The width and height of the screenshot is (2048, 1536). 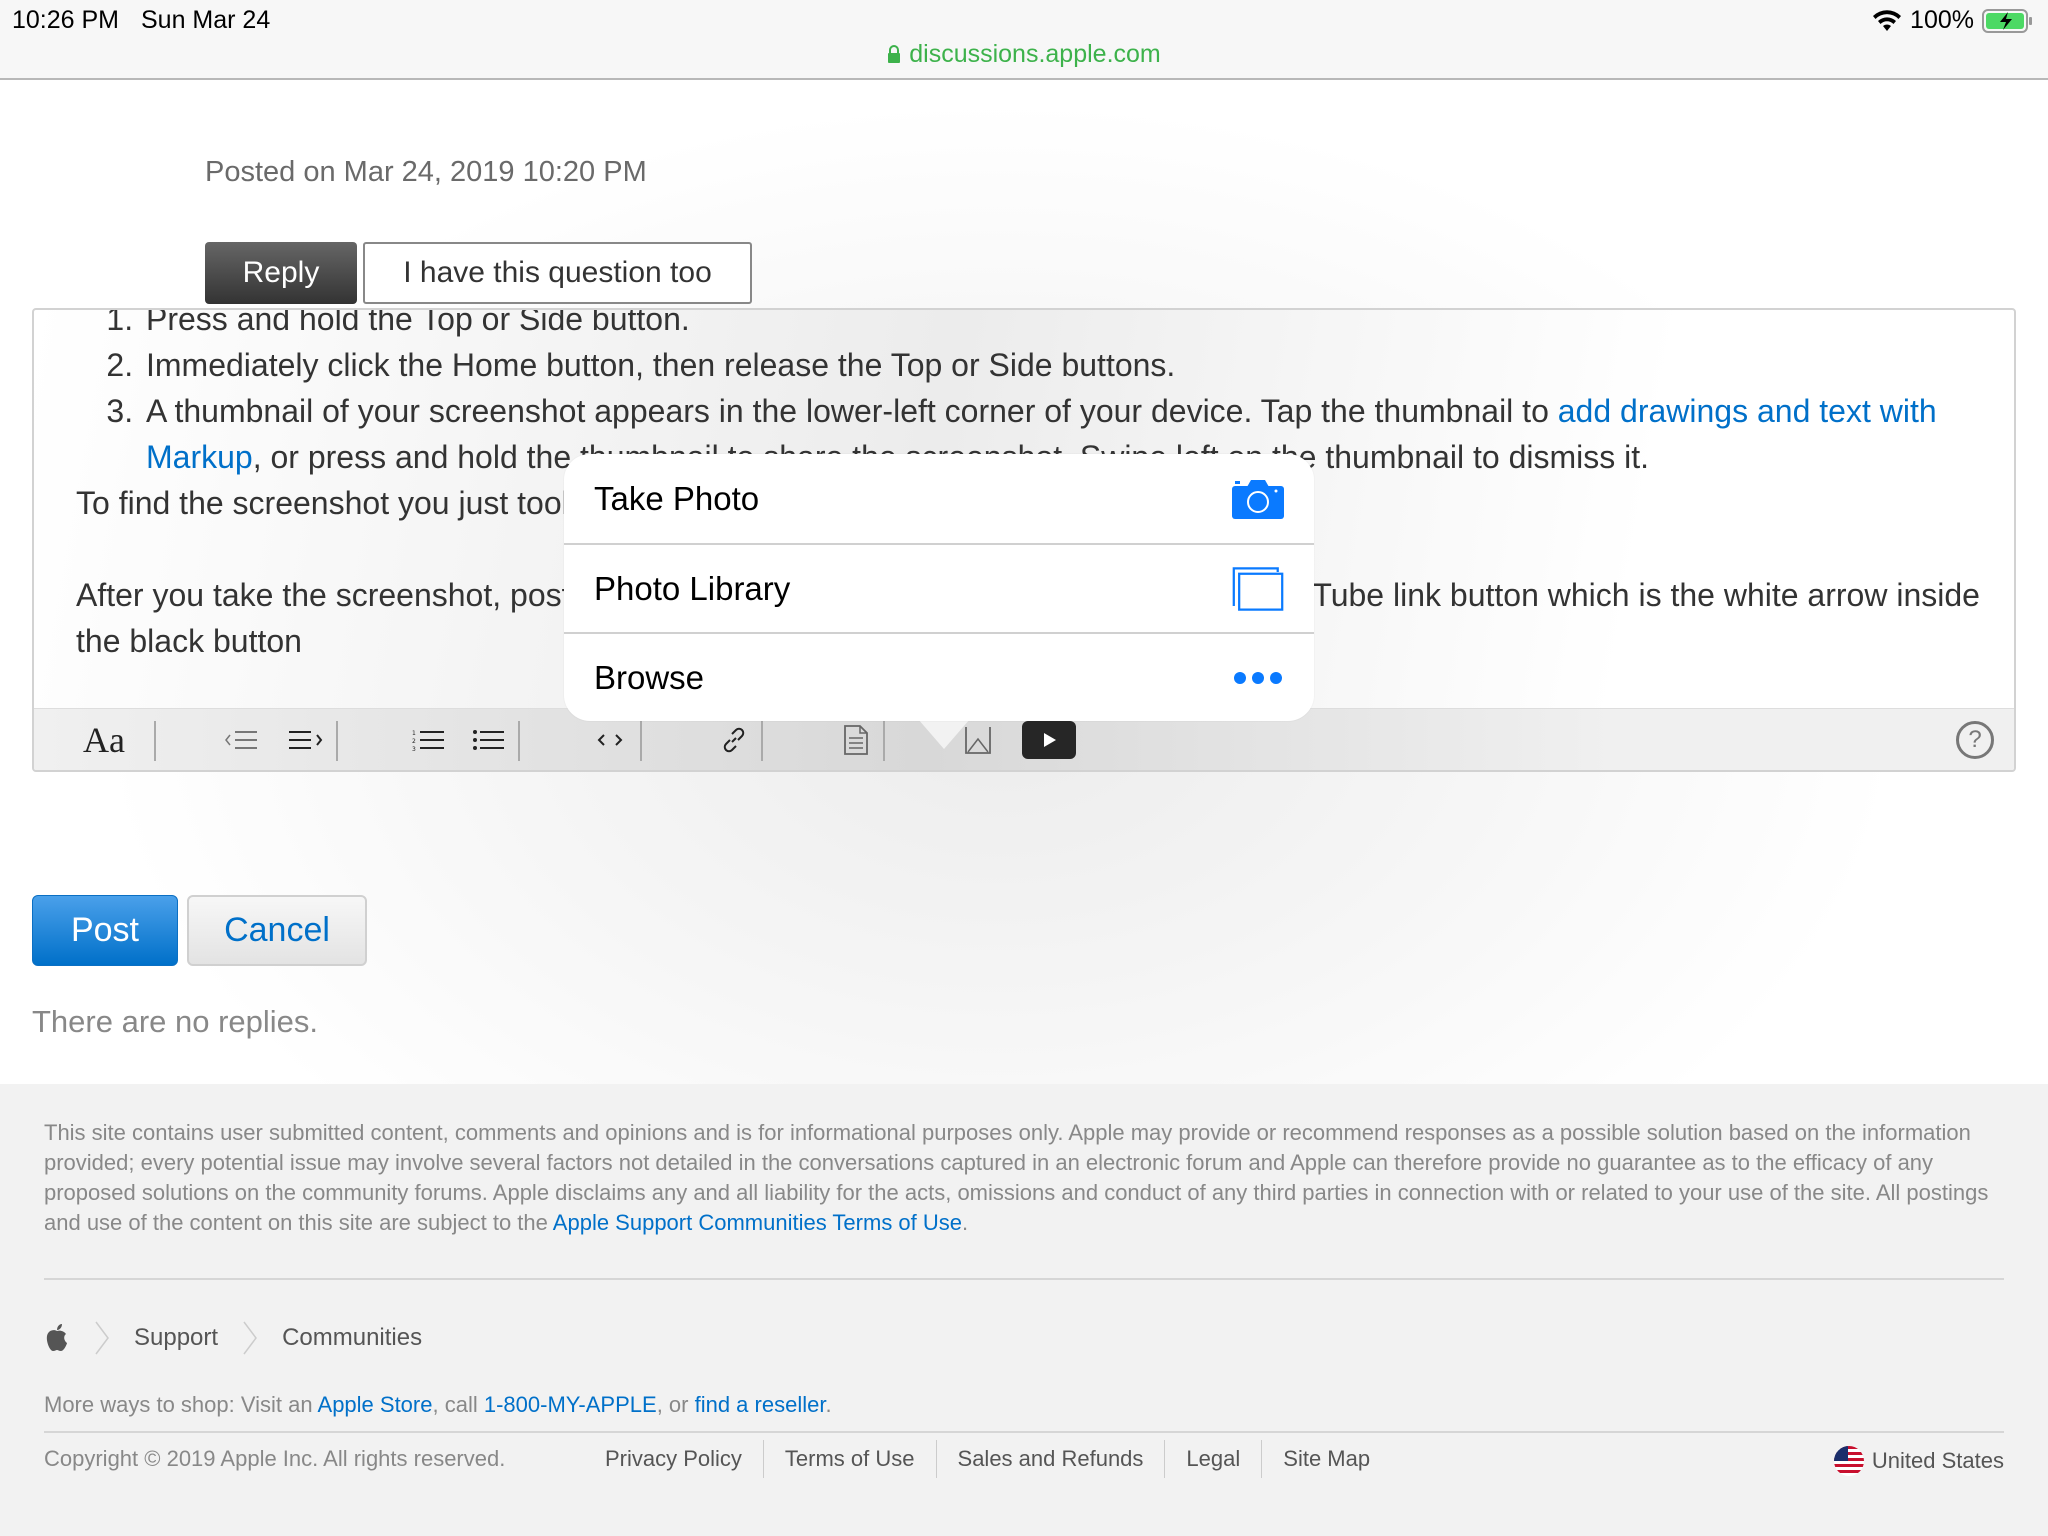 I want to click on font-style-button: Aa, so click(x=104, y=740).